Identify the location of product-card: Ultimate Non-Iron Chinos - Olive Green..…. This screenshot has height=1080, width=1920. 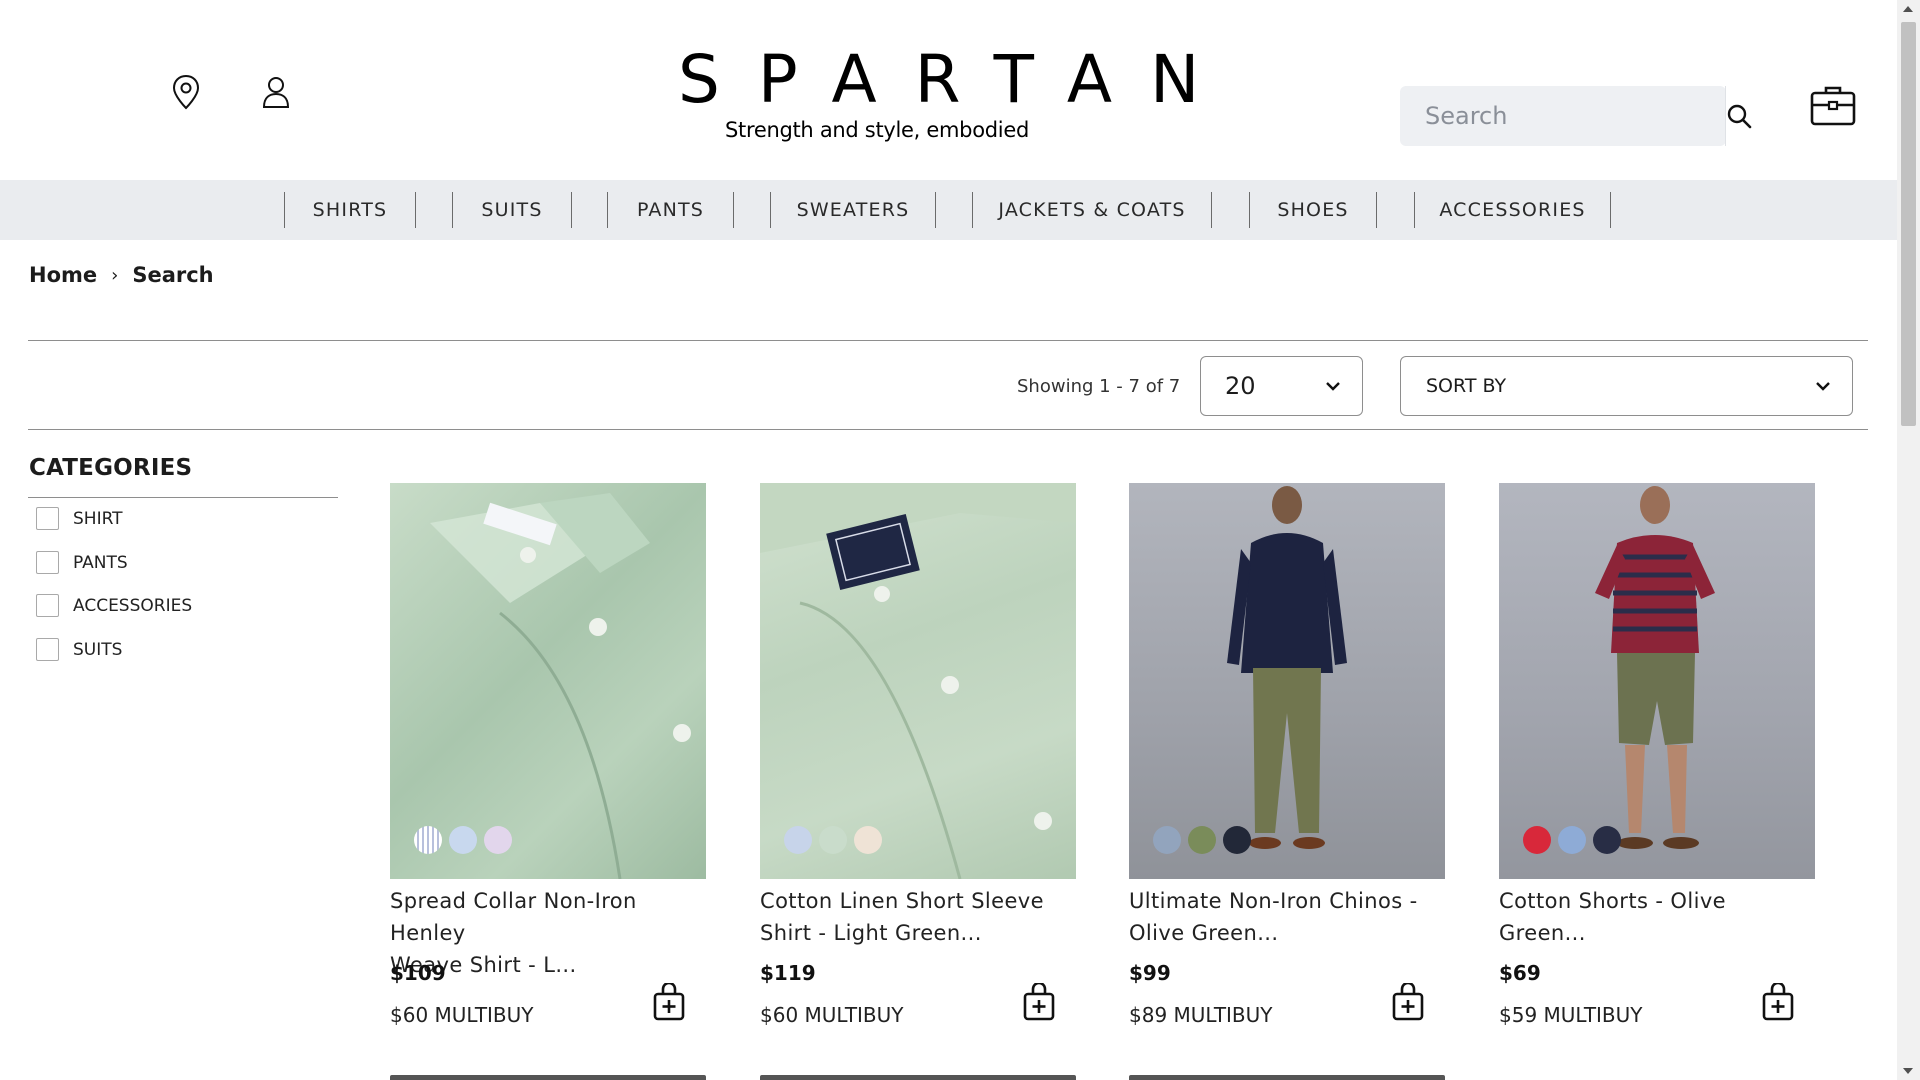
(1287, 755).